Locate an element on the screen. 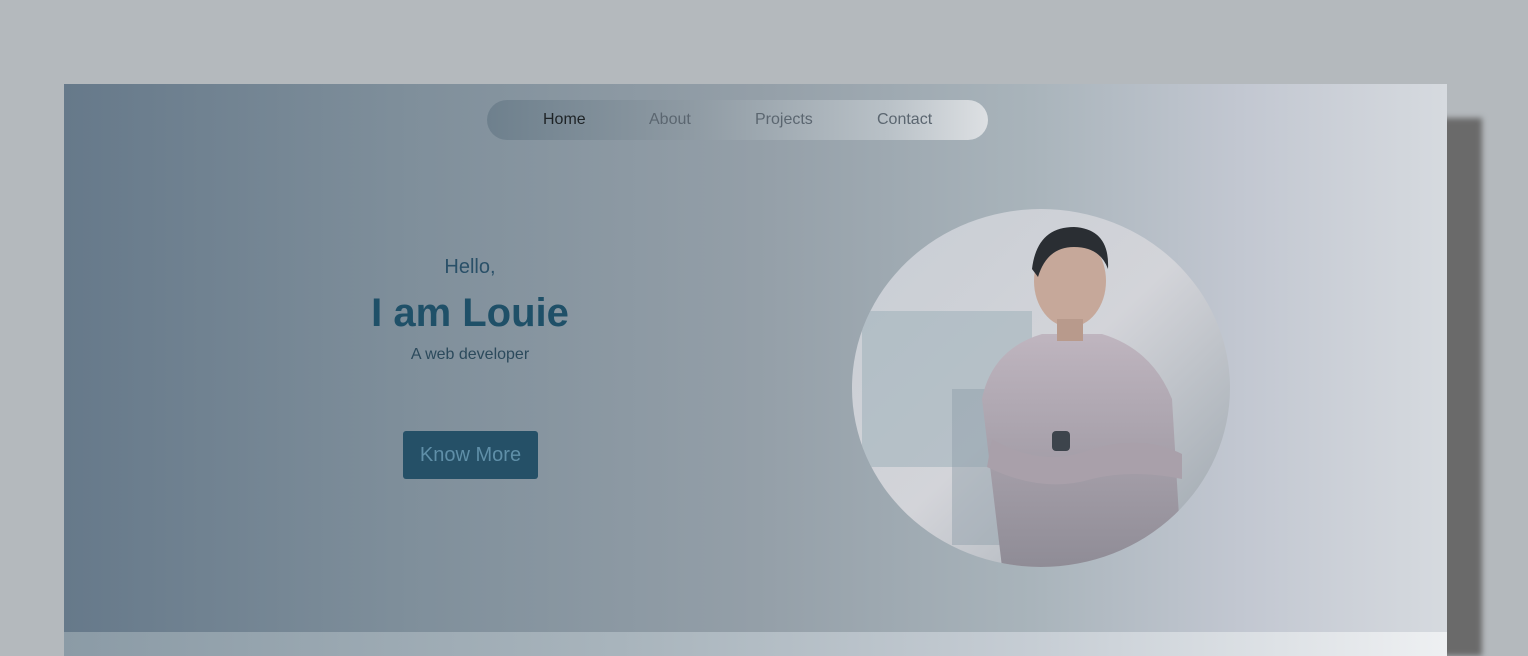  greeting-text: Hello, is located at coordinates (470, 267).